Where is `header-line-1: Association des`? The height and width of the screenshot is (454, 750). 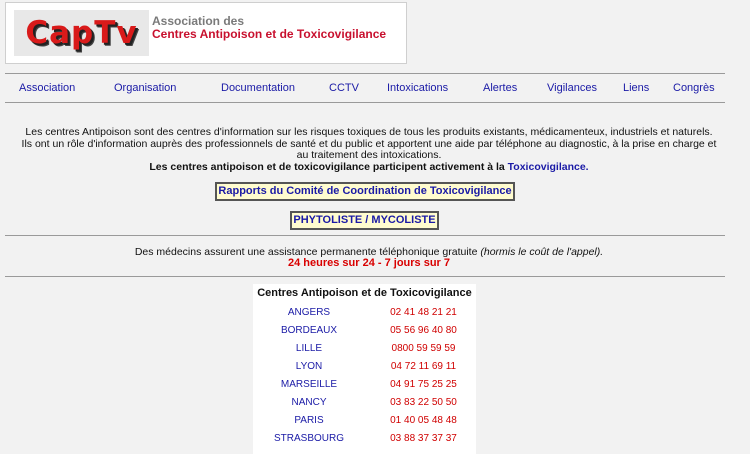
header-line-1: Association des is located at coordinates (198, 21).